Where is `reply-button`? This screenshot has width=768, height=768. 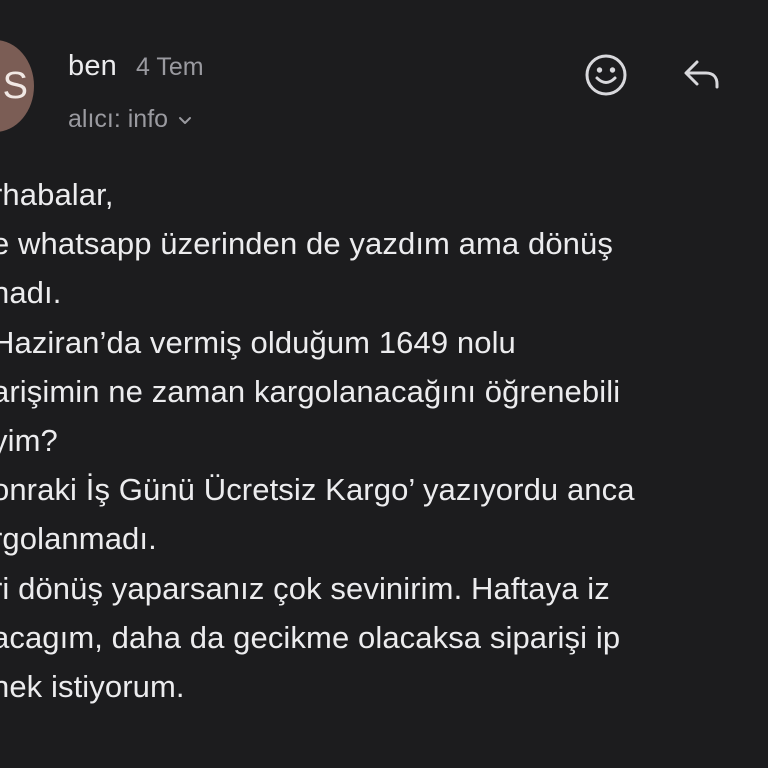 reply-button is located at coordinates (701, 75).